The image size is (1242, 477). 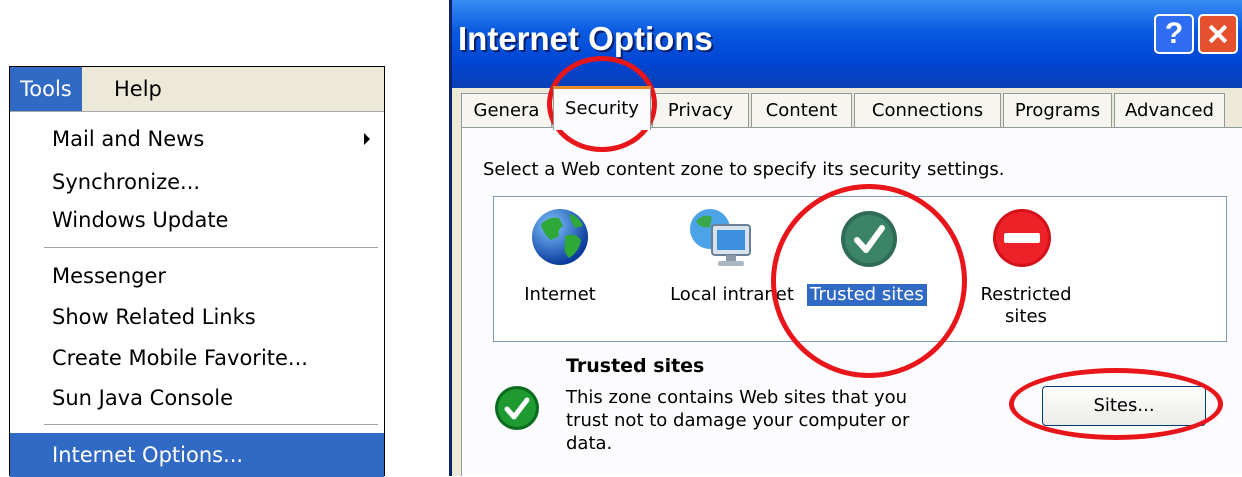 I want to click on menu-item-show-related-links: Show Related Links, so click(x=197, y=317).